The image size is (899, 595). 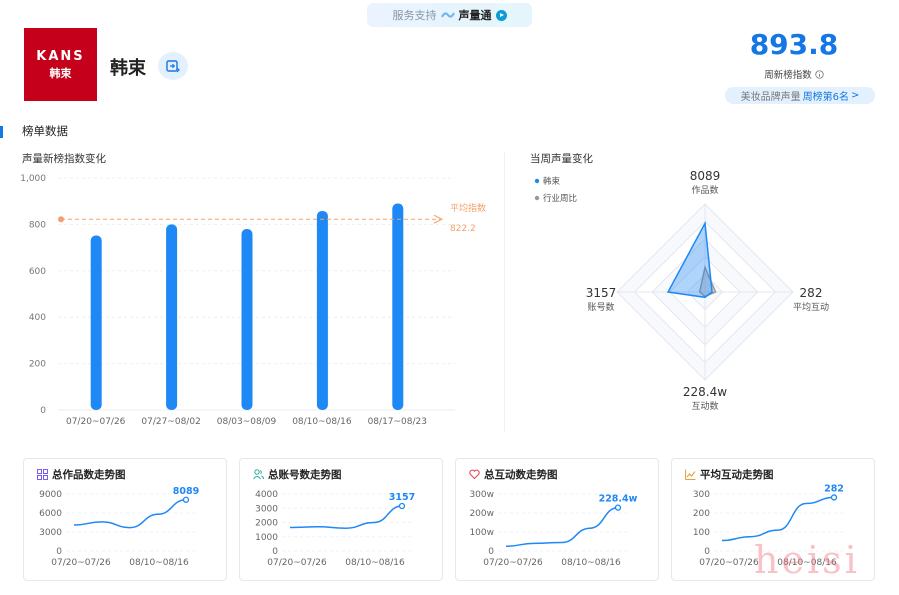 What do you see at coordinates (64, 159) in the screenshot?
I see `bar-chart-title: 声量新榜指数变化` at bounding box center [64, 159].